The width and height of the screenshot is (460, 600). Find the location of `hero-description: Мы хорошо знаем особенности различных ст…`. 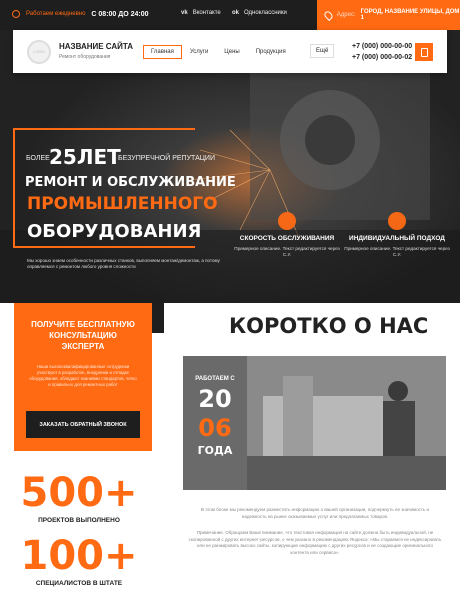

hero-description: Мы хорошо знаем особенности различных ст… is located at coordinates (123, 263).